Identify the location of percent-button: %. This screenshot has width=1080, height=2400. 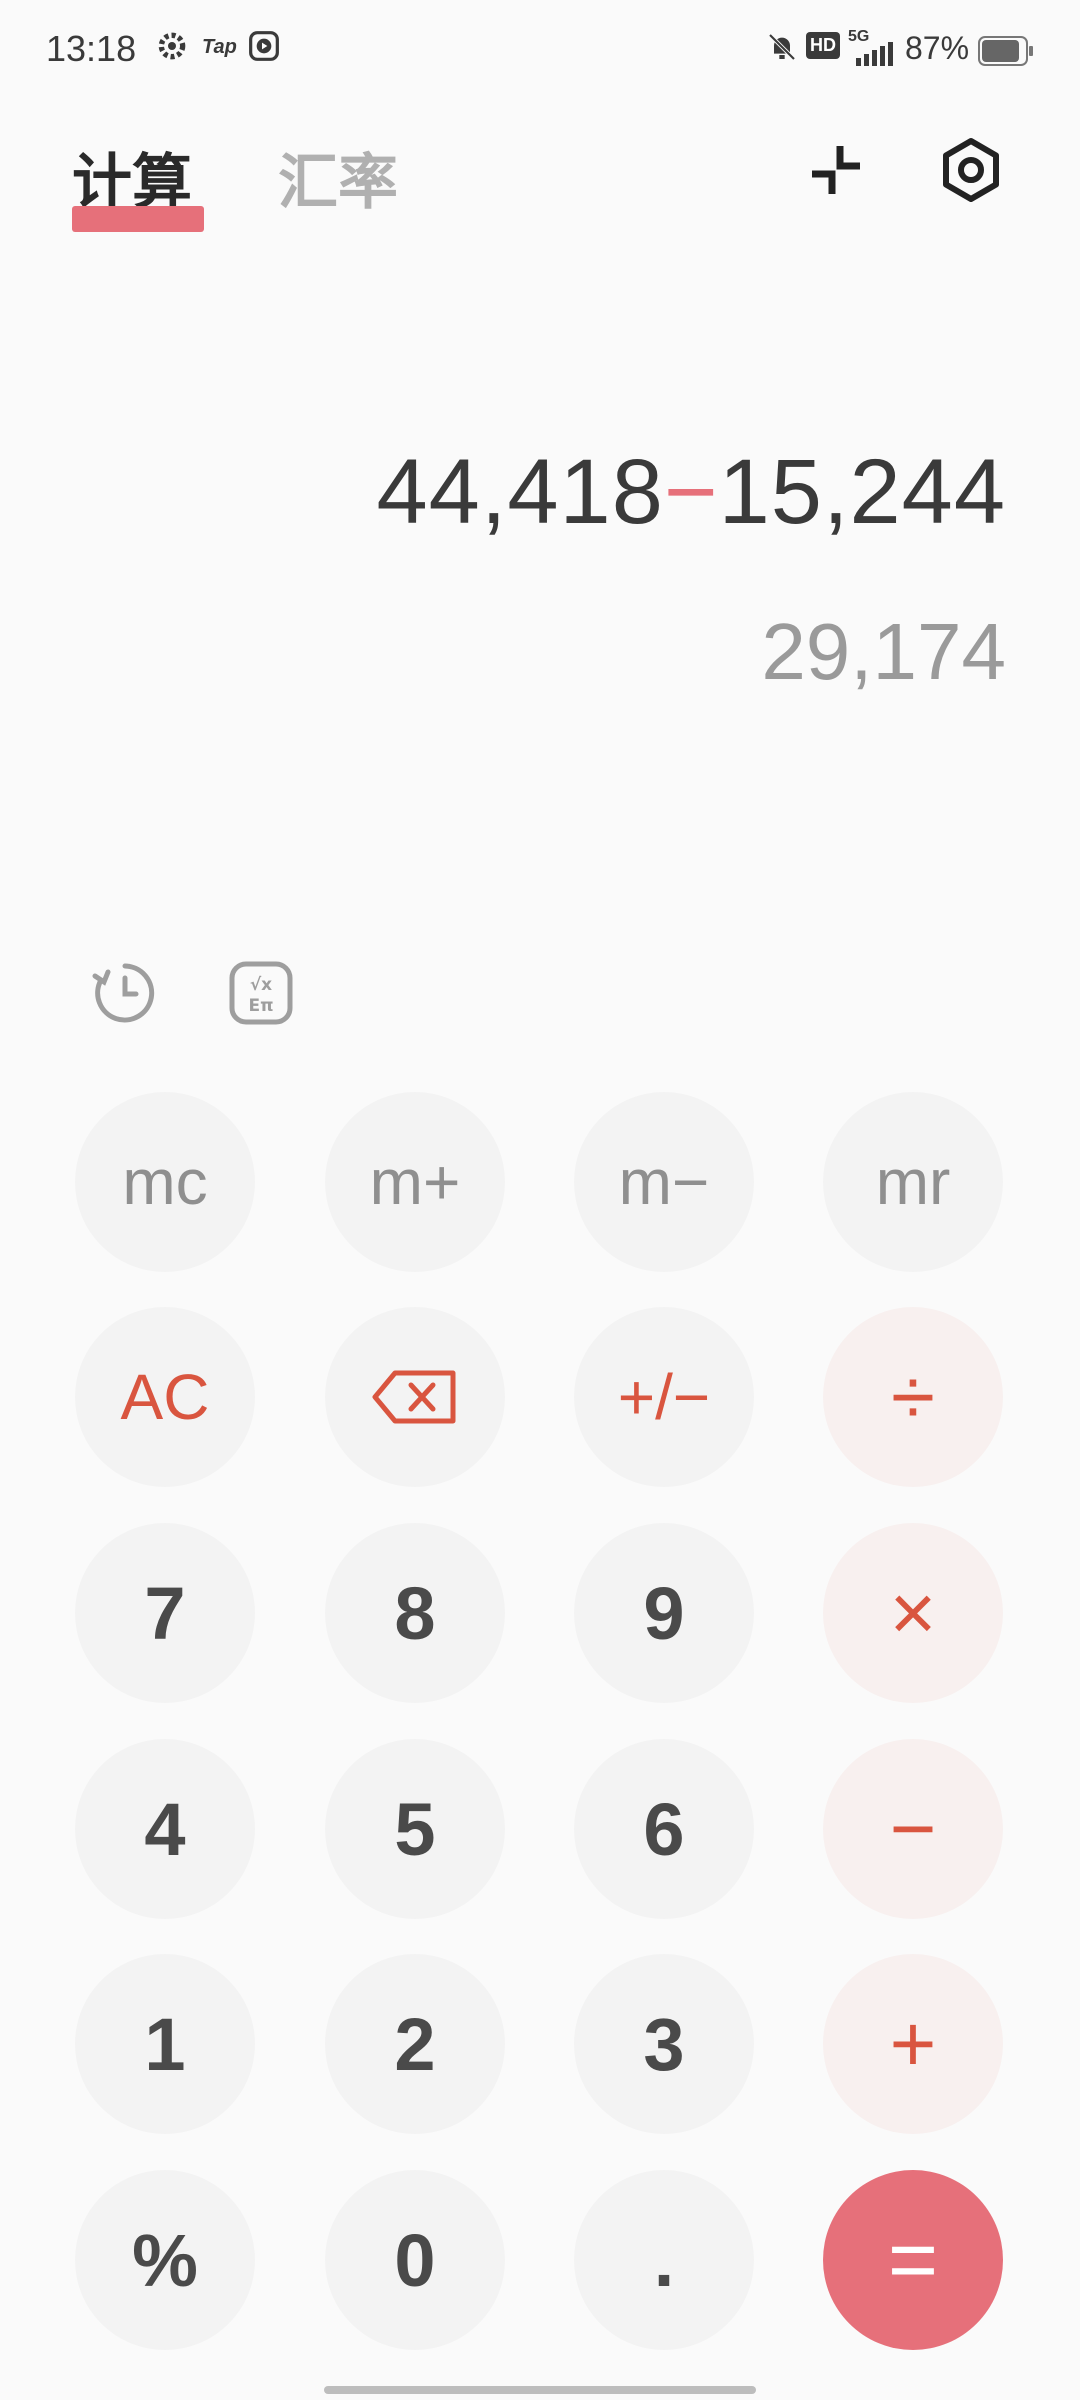
(165, 2260).